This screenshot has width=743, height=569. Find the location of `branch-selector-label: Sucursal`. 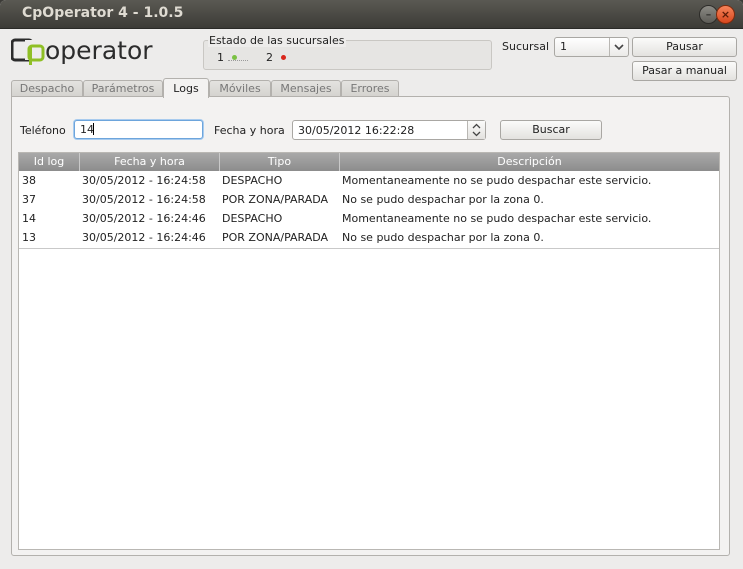

branch-selector-label: Sucursal is located at coordinates (526, 46).